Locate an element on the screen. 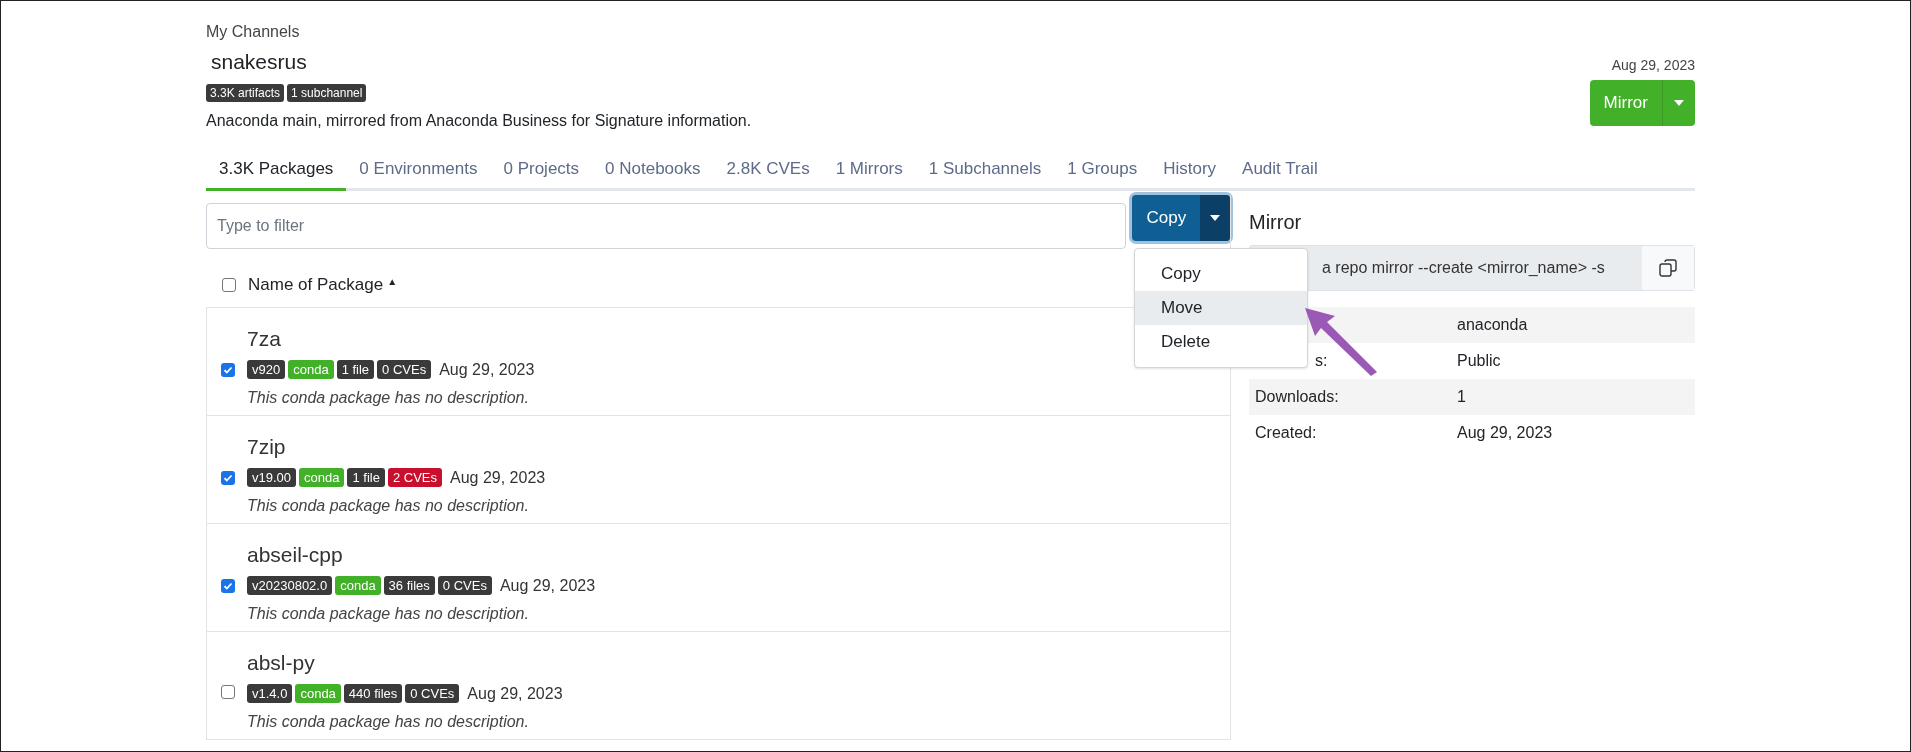  breadcrumb: My Channels is located at coordinates (479, 32).